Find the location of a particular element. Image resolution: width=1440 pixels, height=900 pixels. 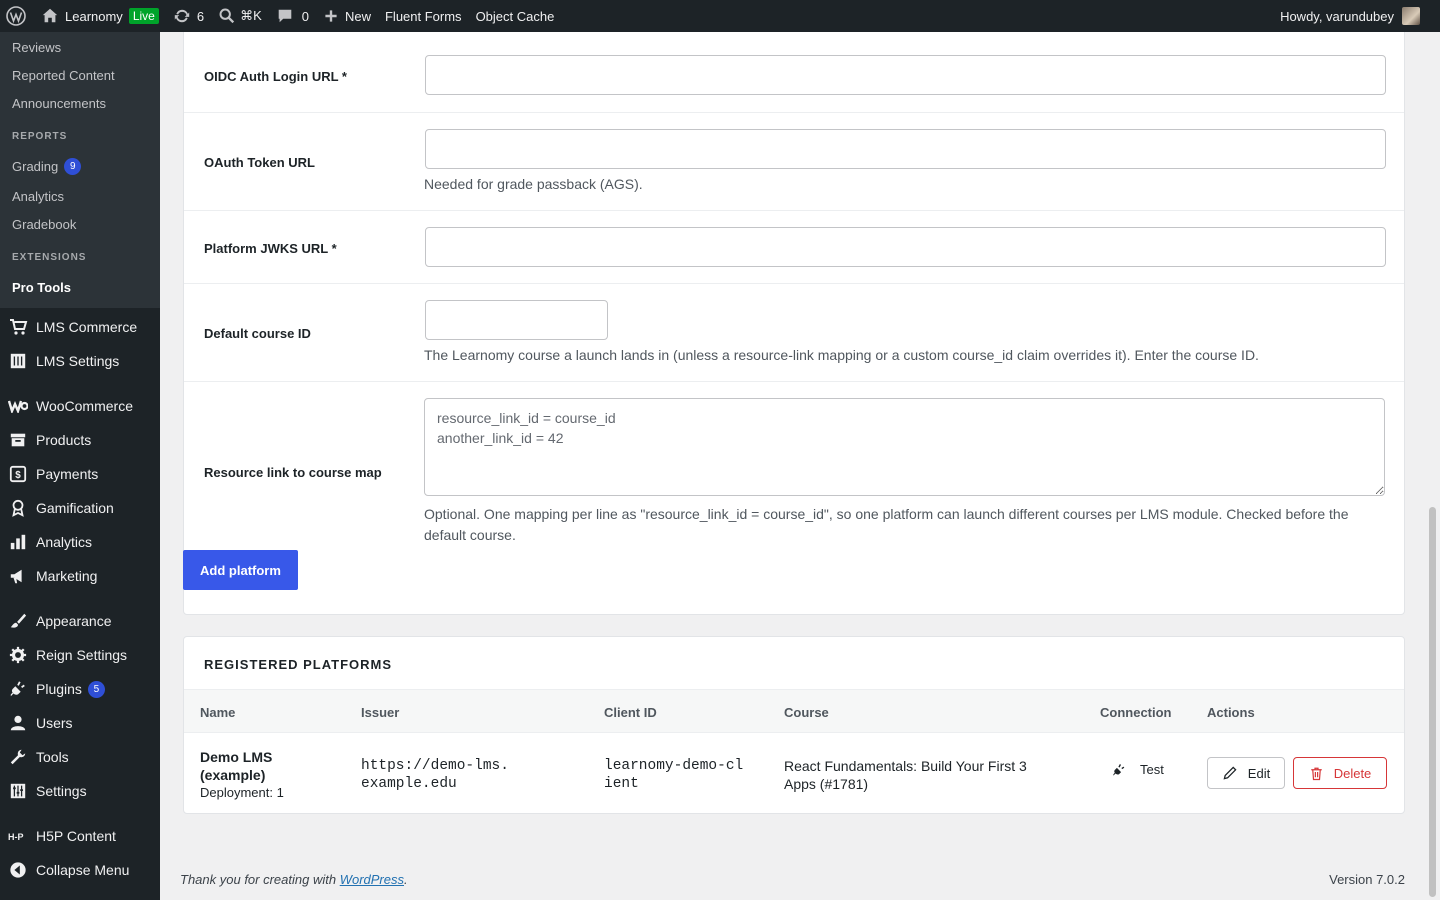

menu-appearance: Appearance is located at coordinates (80, 621).